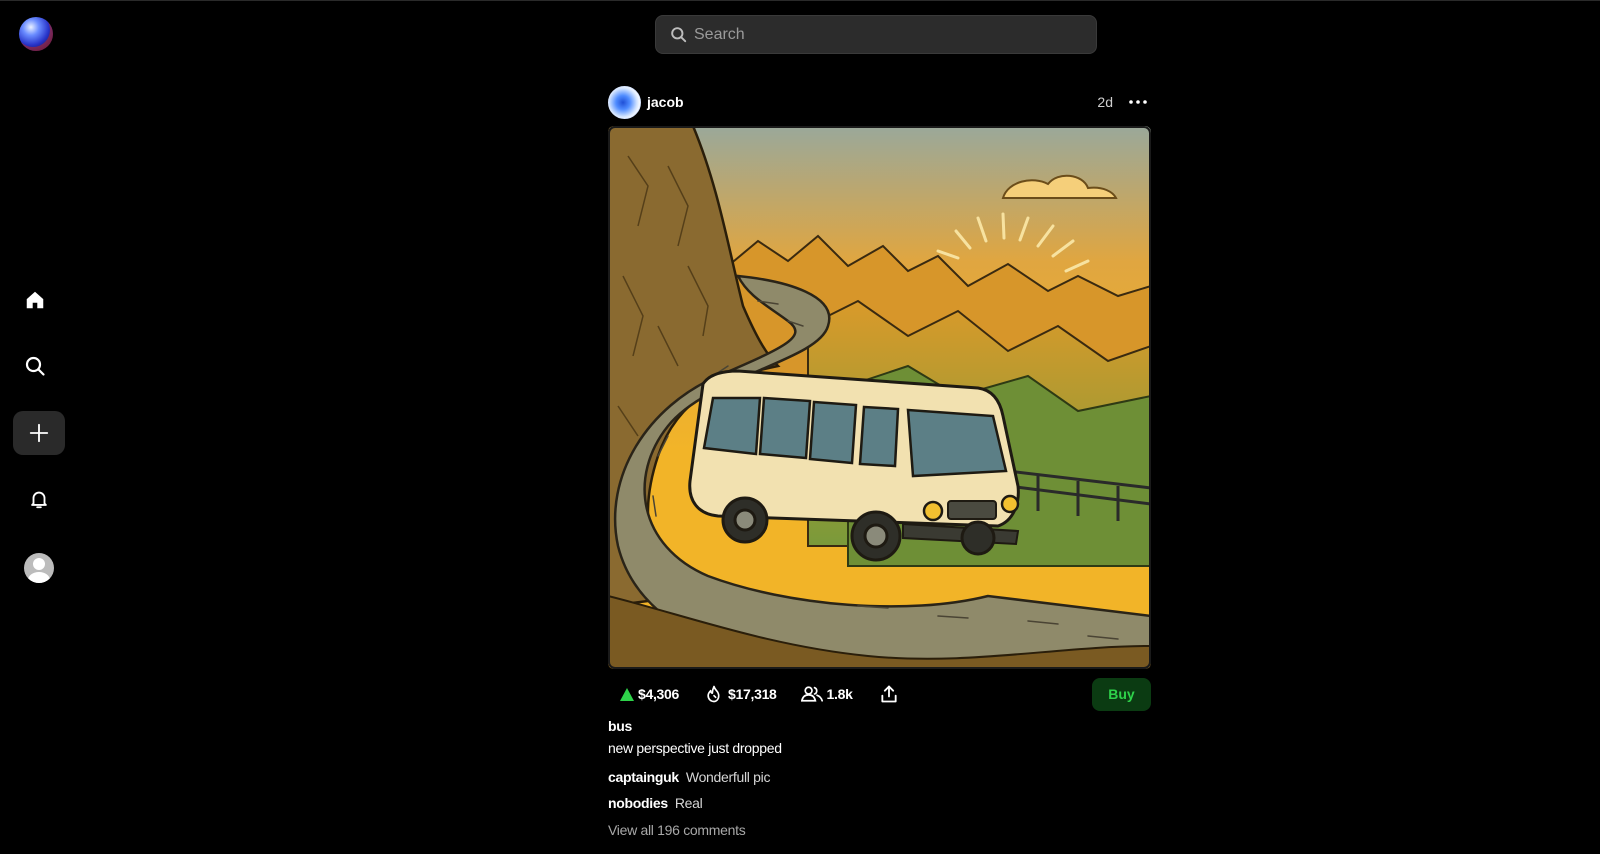 The image size is (1600, 854). Describe the element at coordinates (839, 694) in the screenshot. I see `holders-count: 1.8k` at that location.